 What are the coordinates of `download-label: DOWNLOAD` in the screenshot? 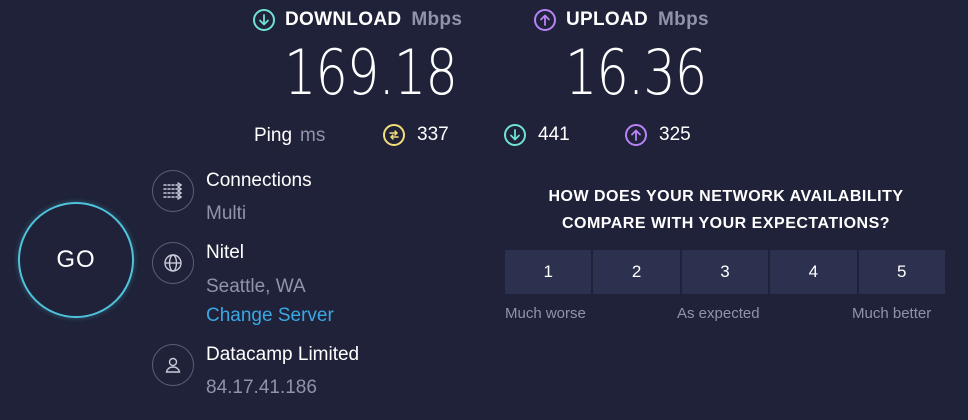 It's located at (343, 19).